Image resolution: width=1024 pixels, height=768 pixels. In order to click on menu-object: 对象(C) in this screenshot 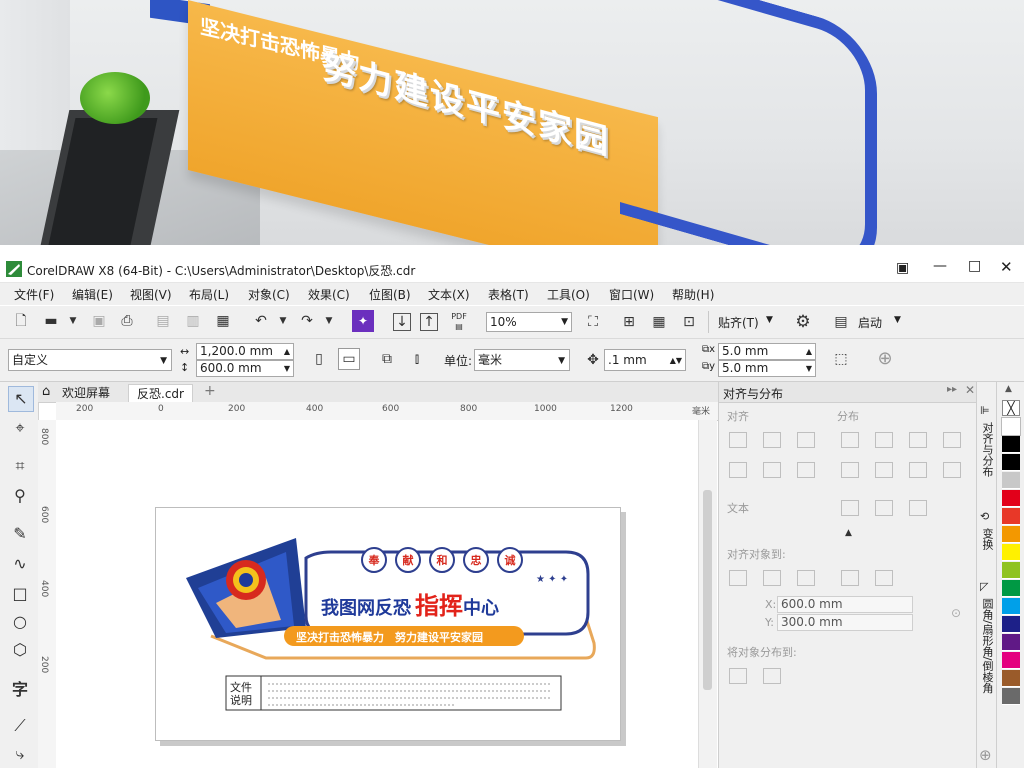, I will do `click(269, 294)`.